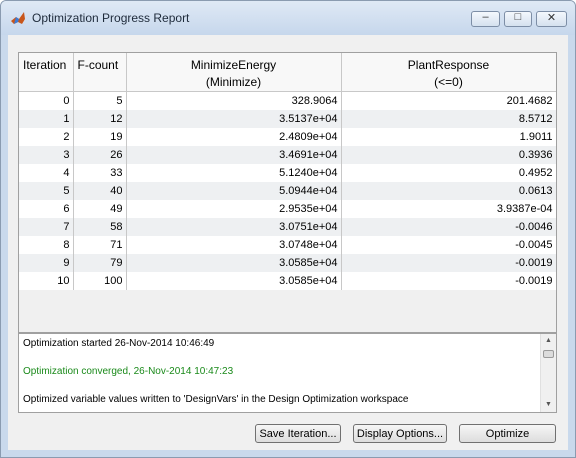  I want to click on log-scrollbar: ▲ ▼, so click(548, 373).